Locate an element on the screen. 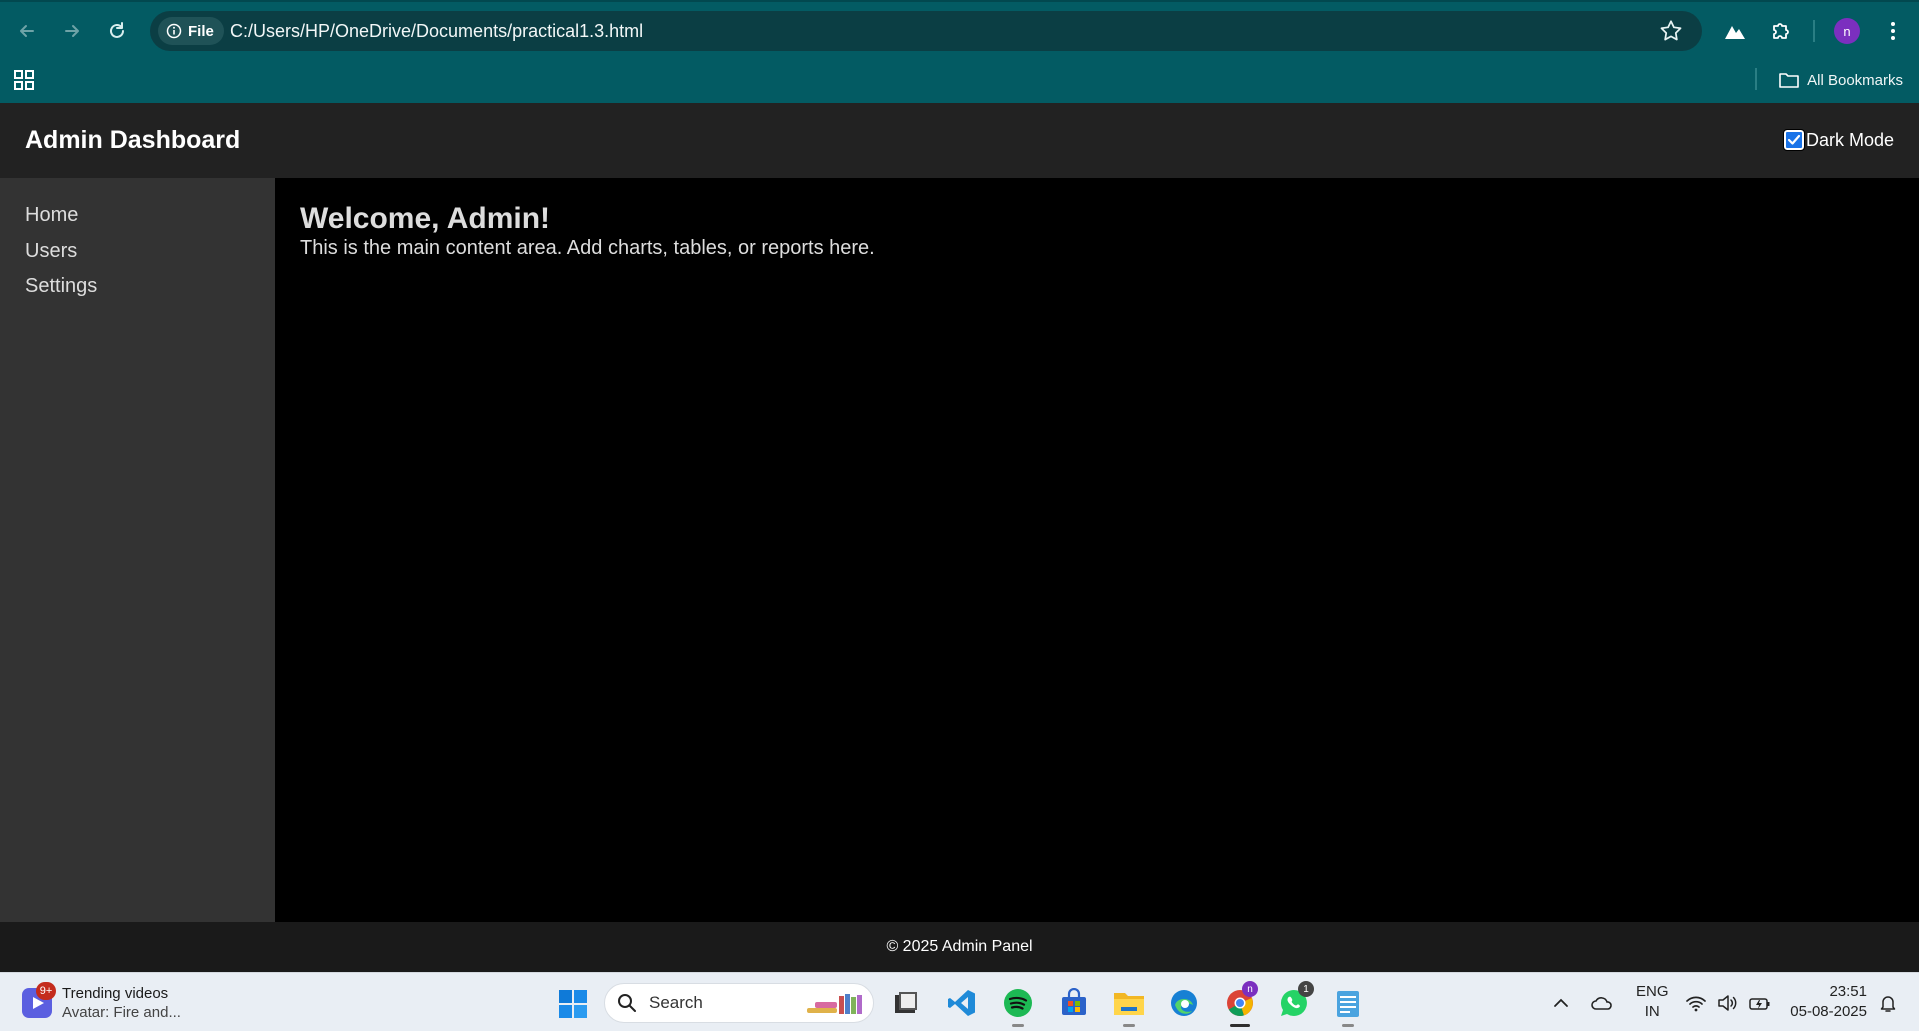 The width and height of the screenshot is (1919, 1031). dark-mode-label: Dark Mode is located at coordinates (1849, 139).